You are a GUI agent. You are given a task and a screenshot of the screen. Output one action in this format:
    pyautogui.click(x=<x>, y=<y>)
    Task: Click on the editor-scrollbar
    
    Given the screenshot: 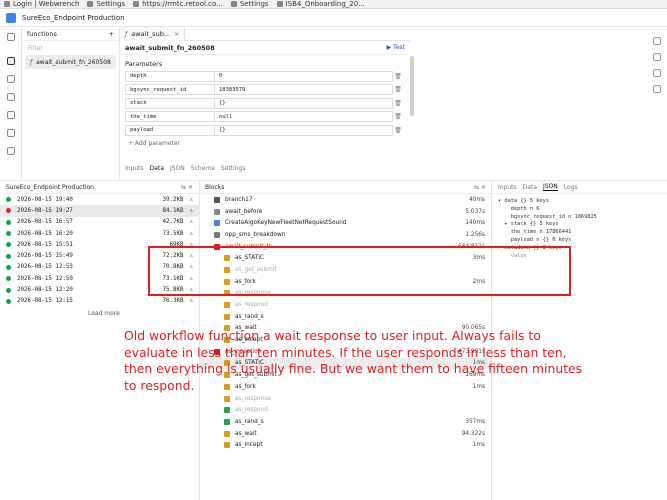 What is the action you would take?
    pyautogui.click(x=412, y=86)
    